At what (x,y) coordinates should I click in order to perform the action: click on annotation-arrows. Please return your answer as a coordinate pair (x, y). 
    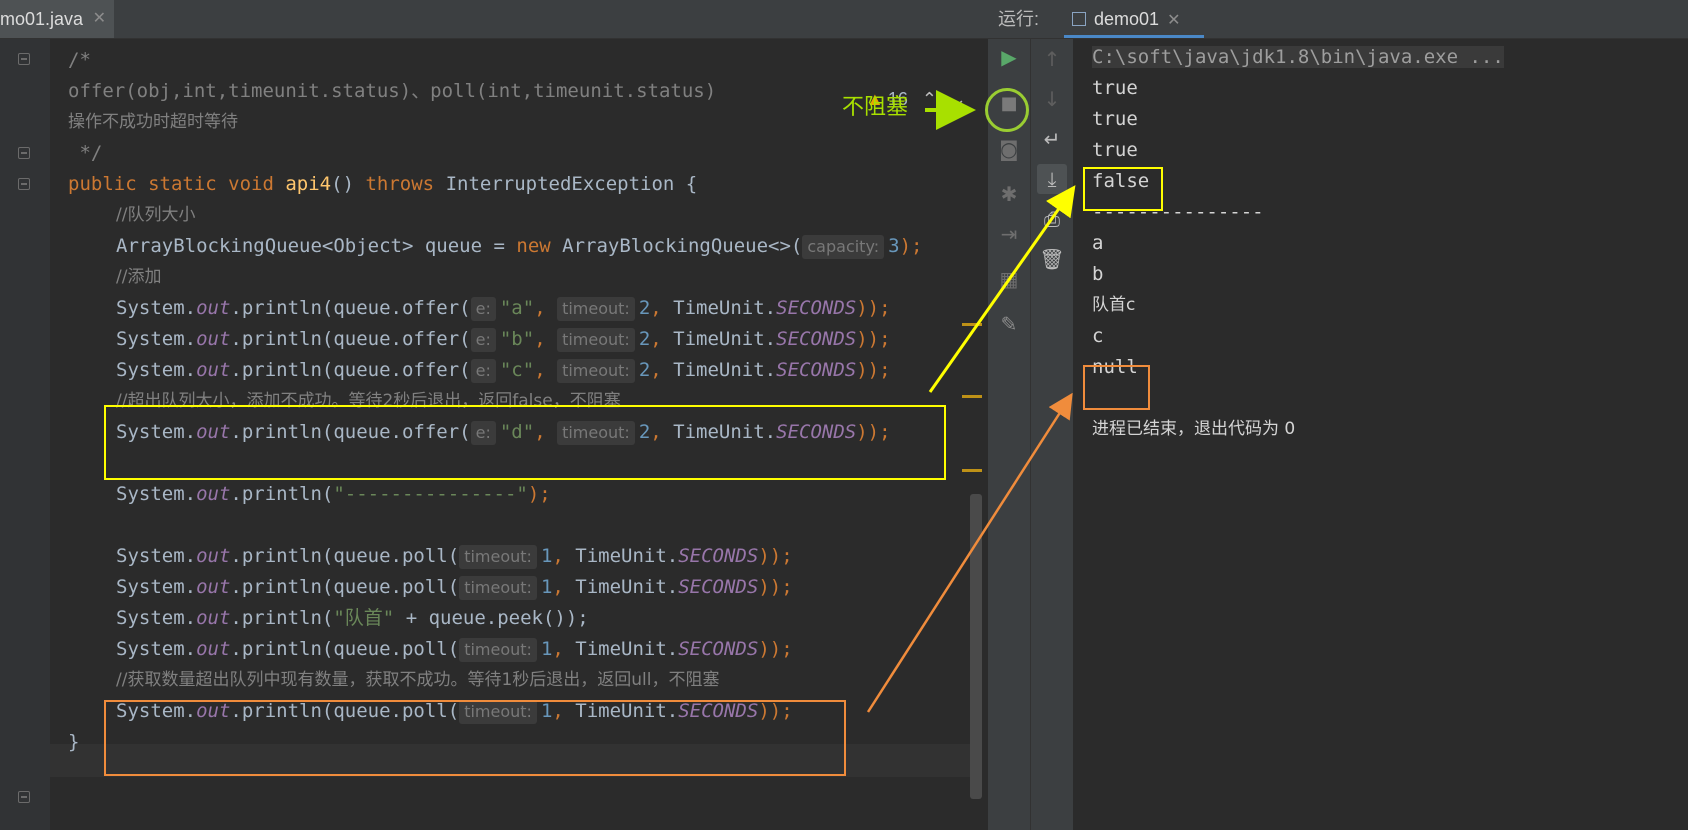
    Looking at the image, I should click on (971, 401).